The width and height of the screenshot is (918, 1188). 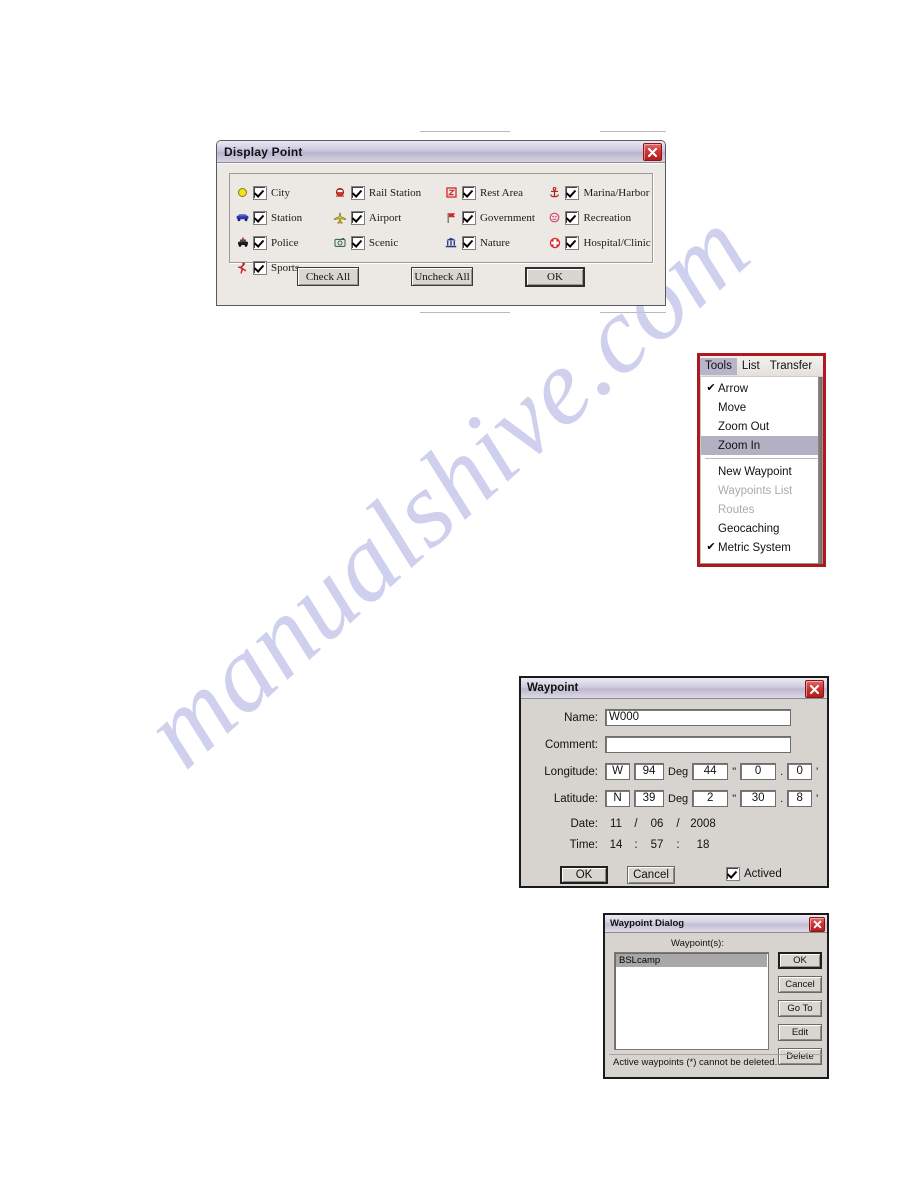 What do you see at coordinates (571, 744) in the screenshot?
I see `comment-label: Comment:` at bounding box center [571, 744].